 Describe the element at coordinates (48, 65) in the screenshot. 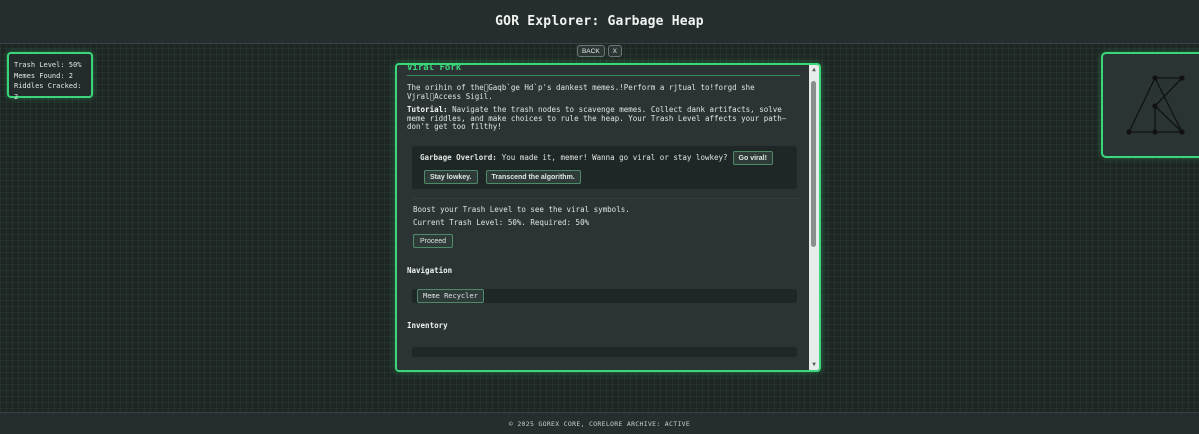

I see `trash-level-stat: Trash Level: 50%` at that location.